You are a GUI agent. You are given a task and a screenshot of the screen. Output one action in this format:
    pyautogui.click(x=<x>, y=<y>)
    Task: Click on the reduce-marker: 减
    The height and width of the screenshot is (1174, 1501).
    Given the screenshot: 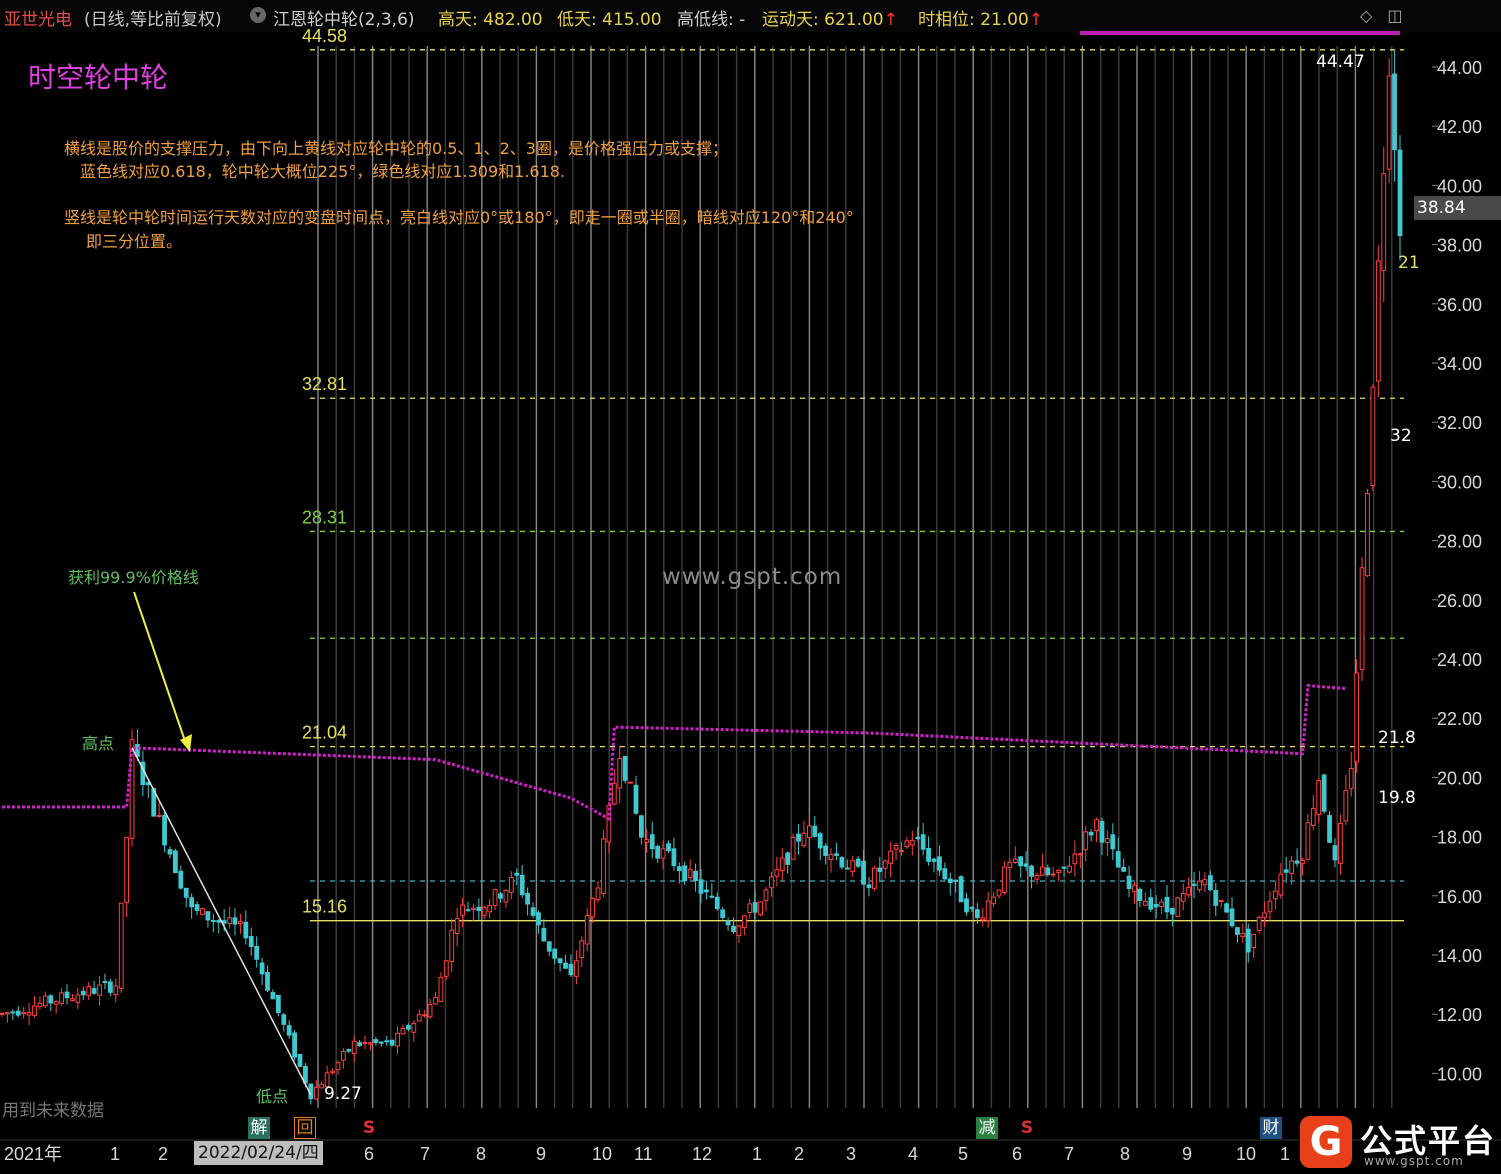 What is the action you would take?
    pyautogui.click(x=987, y=1128)
    